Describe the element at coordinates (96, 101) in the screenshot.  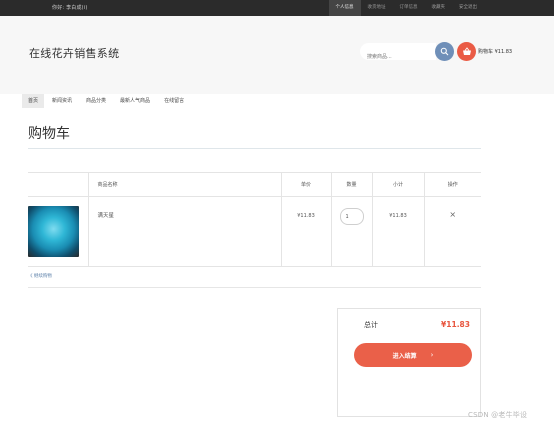
I see `nav-categories: 商品分类` at that location.